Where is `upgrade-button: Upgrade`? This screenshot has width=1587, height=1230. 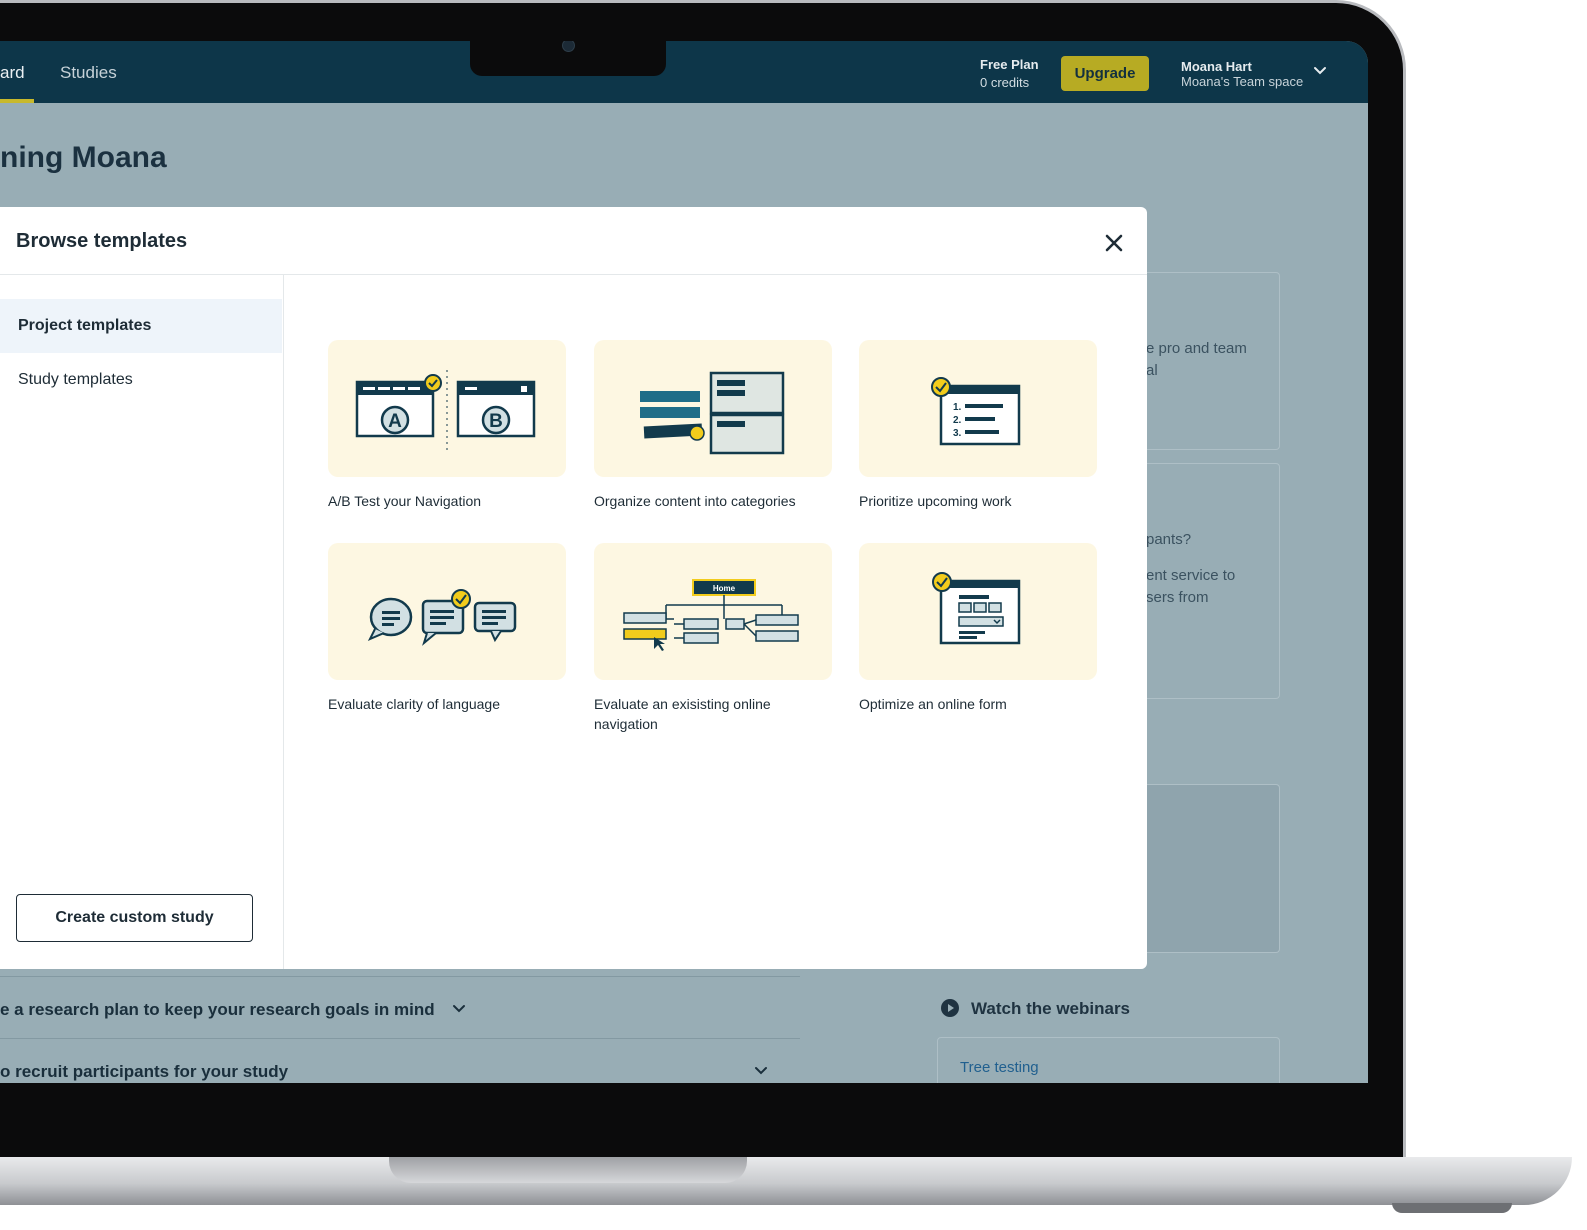
upgrade-button: Upgrade is located at coordinates (1105, 73).